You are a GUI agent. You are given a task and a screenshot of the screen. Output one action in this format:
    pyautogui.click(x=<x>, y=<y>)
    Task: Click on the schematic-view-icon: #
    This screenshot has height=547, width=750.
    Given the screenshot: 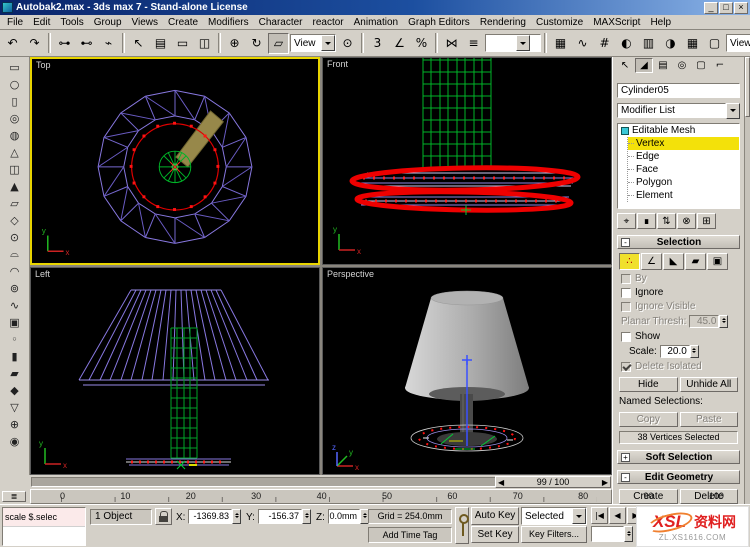 What is the action you would take?
    pyautogui.click(x=604, y=43)
    